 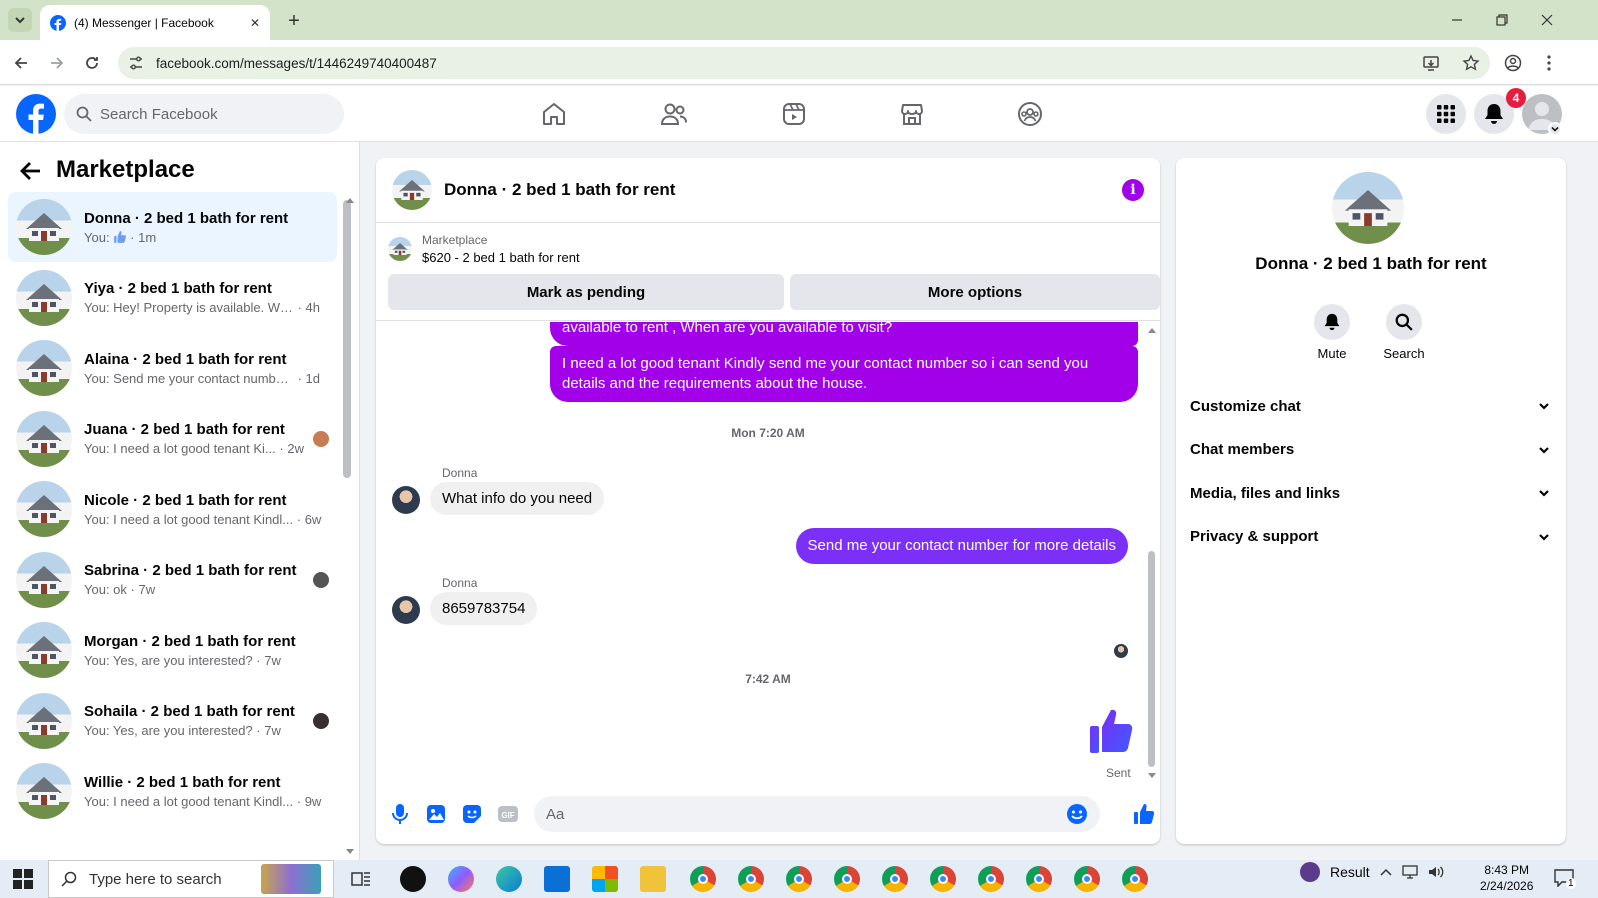 What do you see at coordinates (136, 63) in the screenshot?
I see `site-settings-icon` at bounding box center [136, 63].